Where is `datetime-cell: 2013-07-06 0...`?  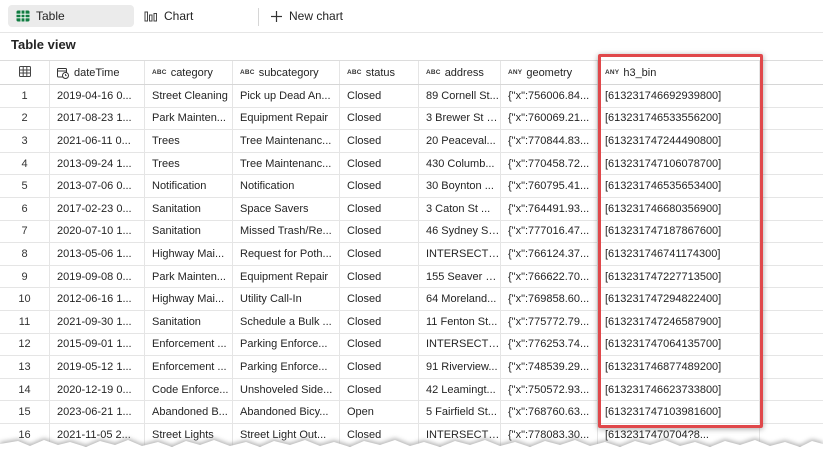 datetime-cell: 2013-07-06 0... is located at coordinates (97, 186).